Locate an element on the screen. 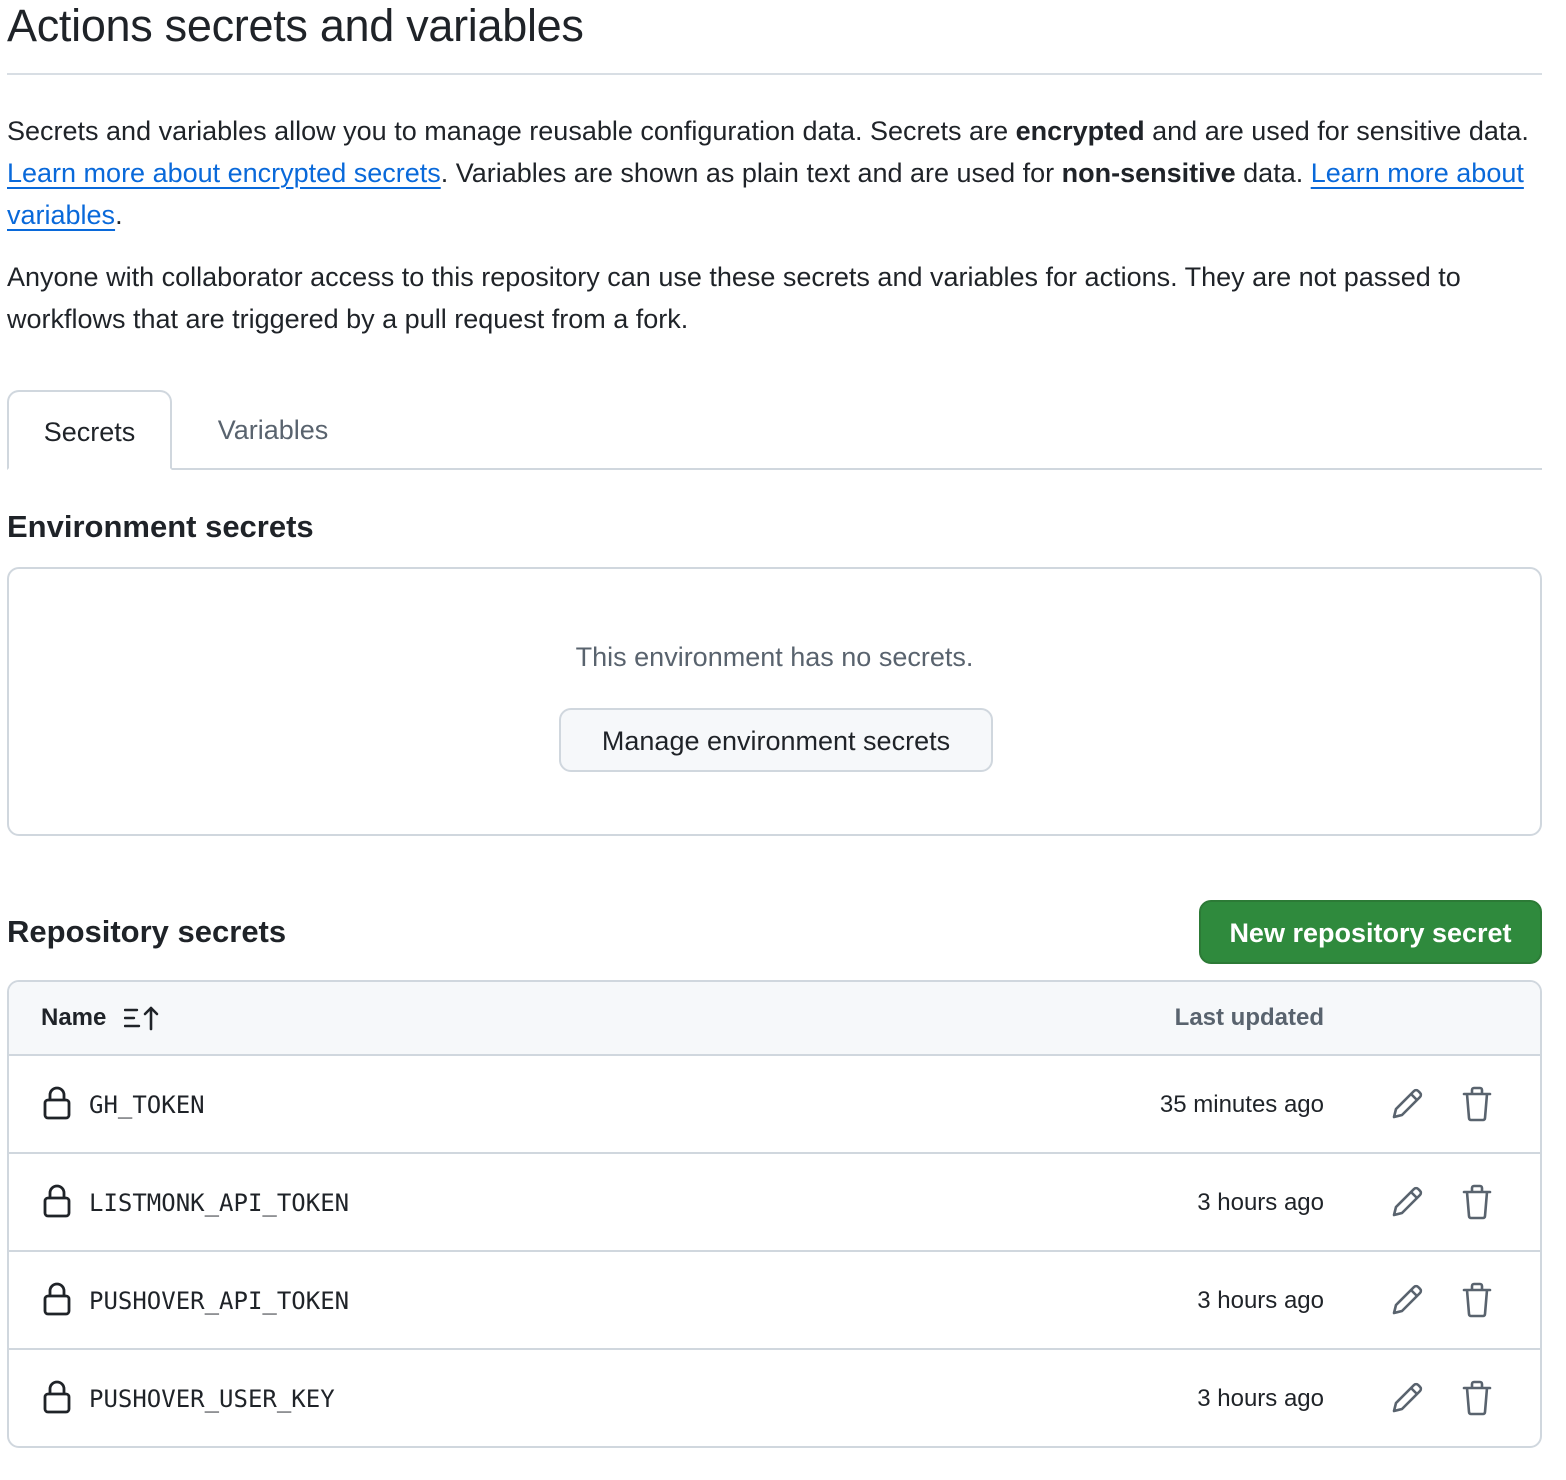 Image resolution: width=1566 pixels, height=1480 pixels. table-header: Name Last updated is located at coordinates (774, 1019).